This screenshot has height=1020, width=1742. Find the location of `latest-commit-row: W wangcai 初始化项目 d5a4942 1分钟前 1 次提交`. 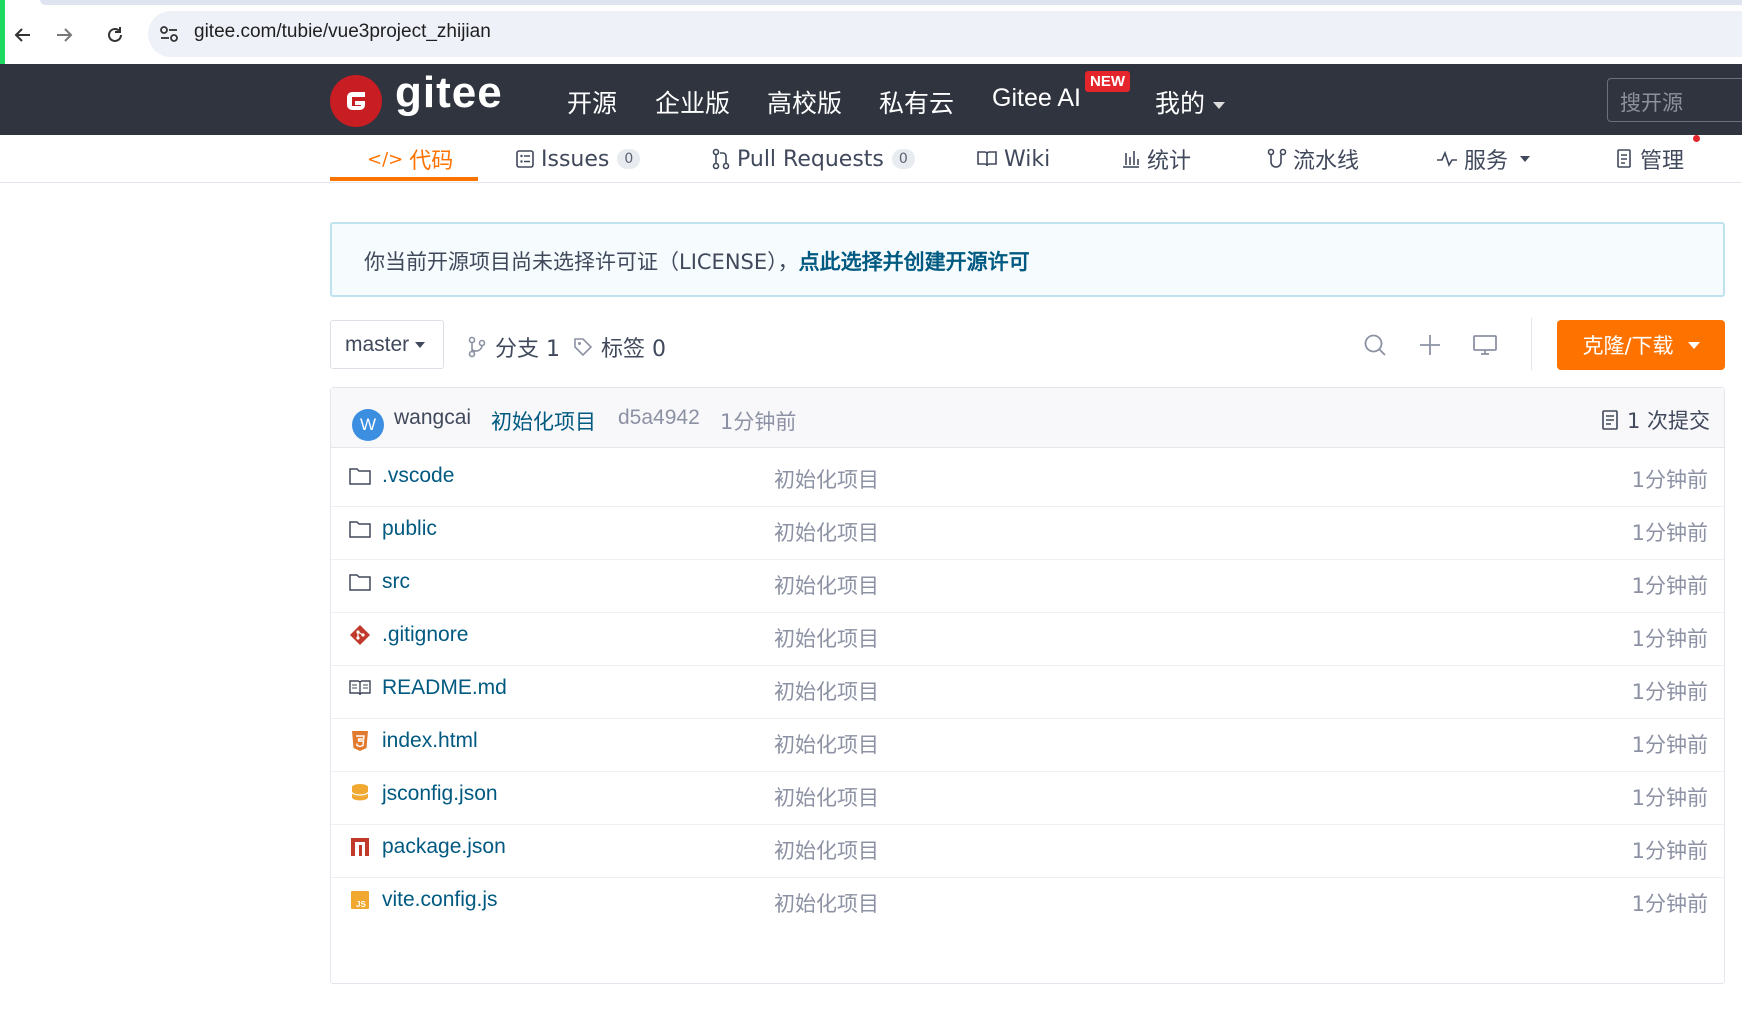

latest-commit-row: W wangcai 初始化项目 d5a4942 1分钟前 1 次提交 is located at coordinates (1027, 418).